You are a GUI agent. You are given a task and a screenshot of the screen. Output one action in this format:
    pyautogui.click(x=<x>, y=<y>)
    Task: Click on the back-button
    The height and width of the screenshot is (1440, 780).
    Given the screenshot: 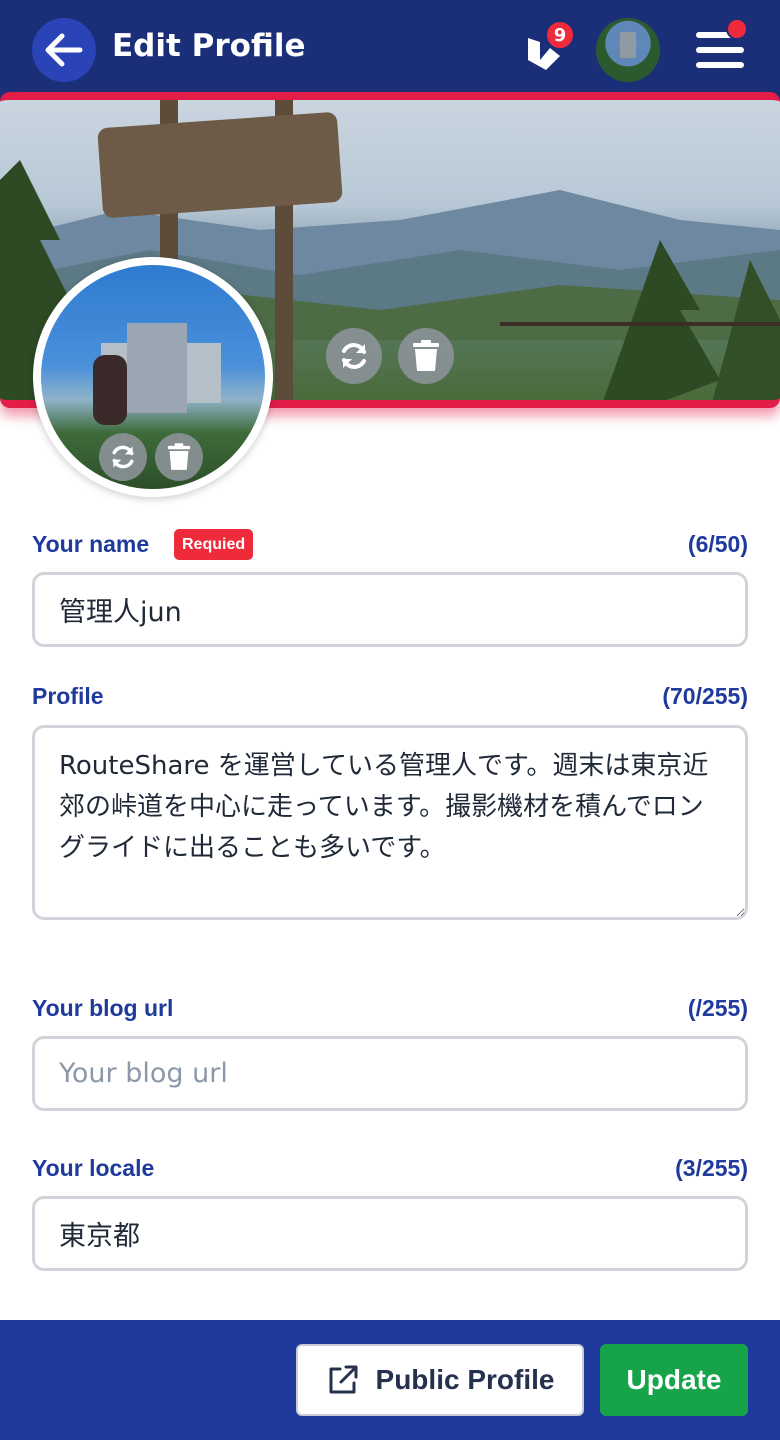 What is the action you would take?
    pyautogui.click(x=64, y=50)
    